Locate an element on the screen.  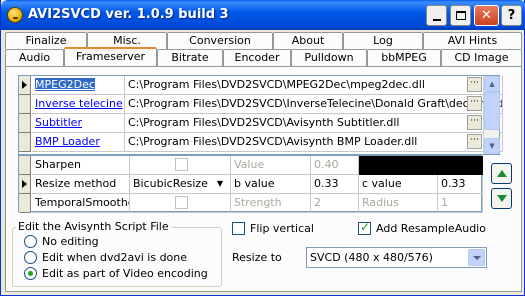
tab-pulldown: Pulldown is located at coordinates (329, 57).